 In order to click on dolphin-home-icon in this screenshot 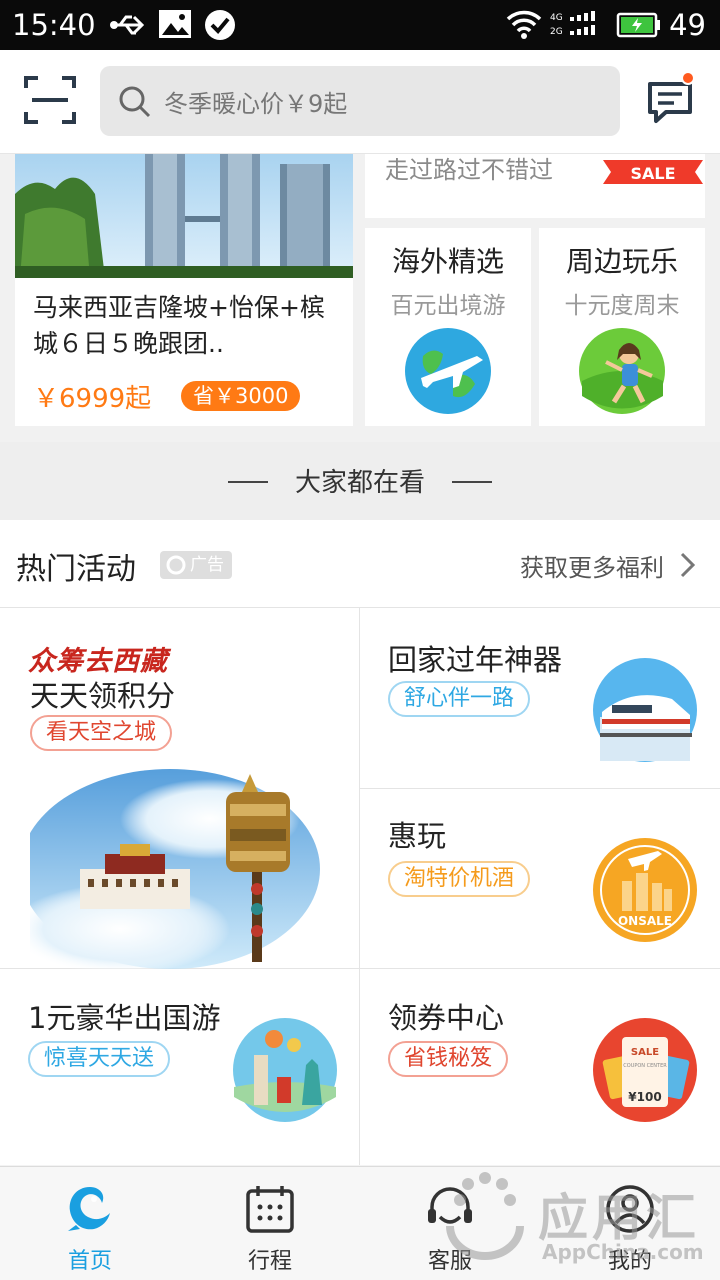, I will do `click(89, 1209)`.